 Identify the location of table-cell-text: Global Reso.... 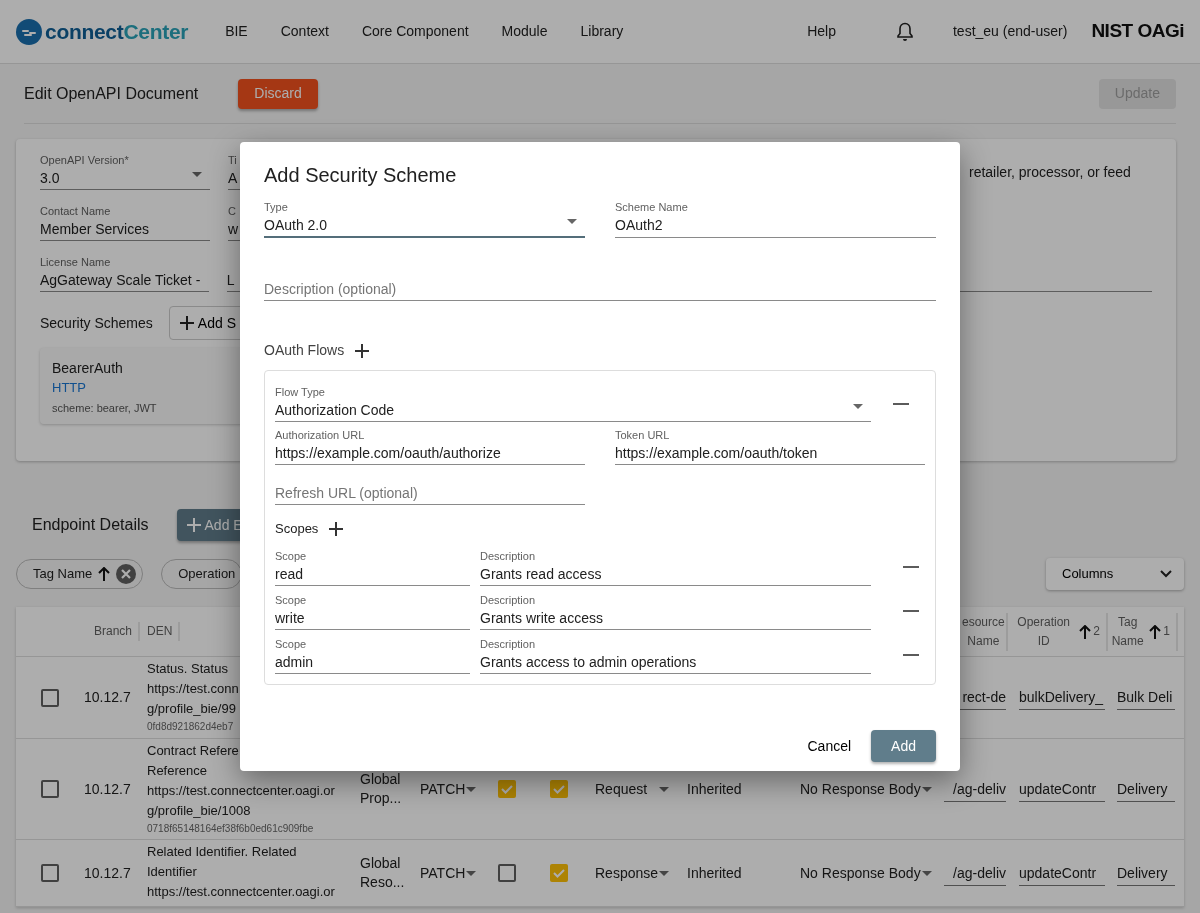
(383, 873).